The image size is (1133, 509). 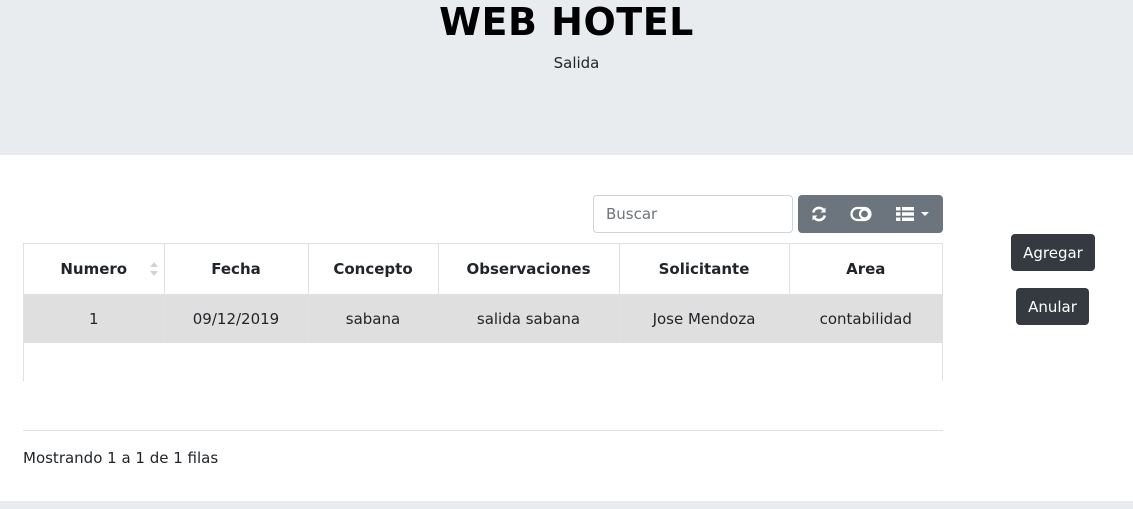 I want to click on add-button: Agregar, so click(x=1053, y=252).